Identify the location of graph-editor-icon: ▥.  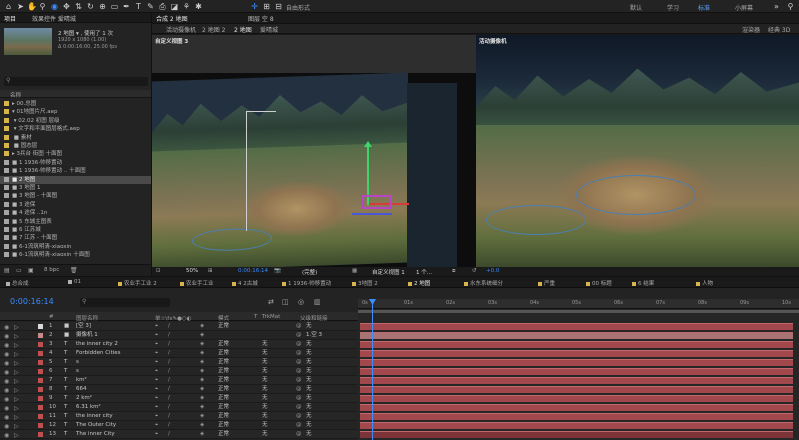
(317, 302).